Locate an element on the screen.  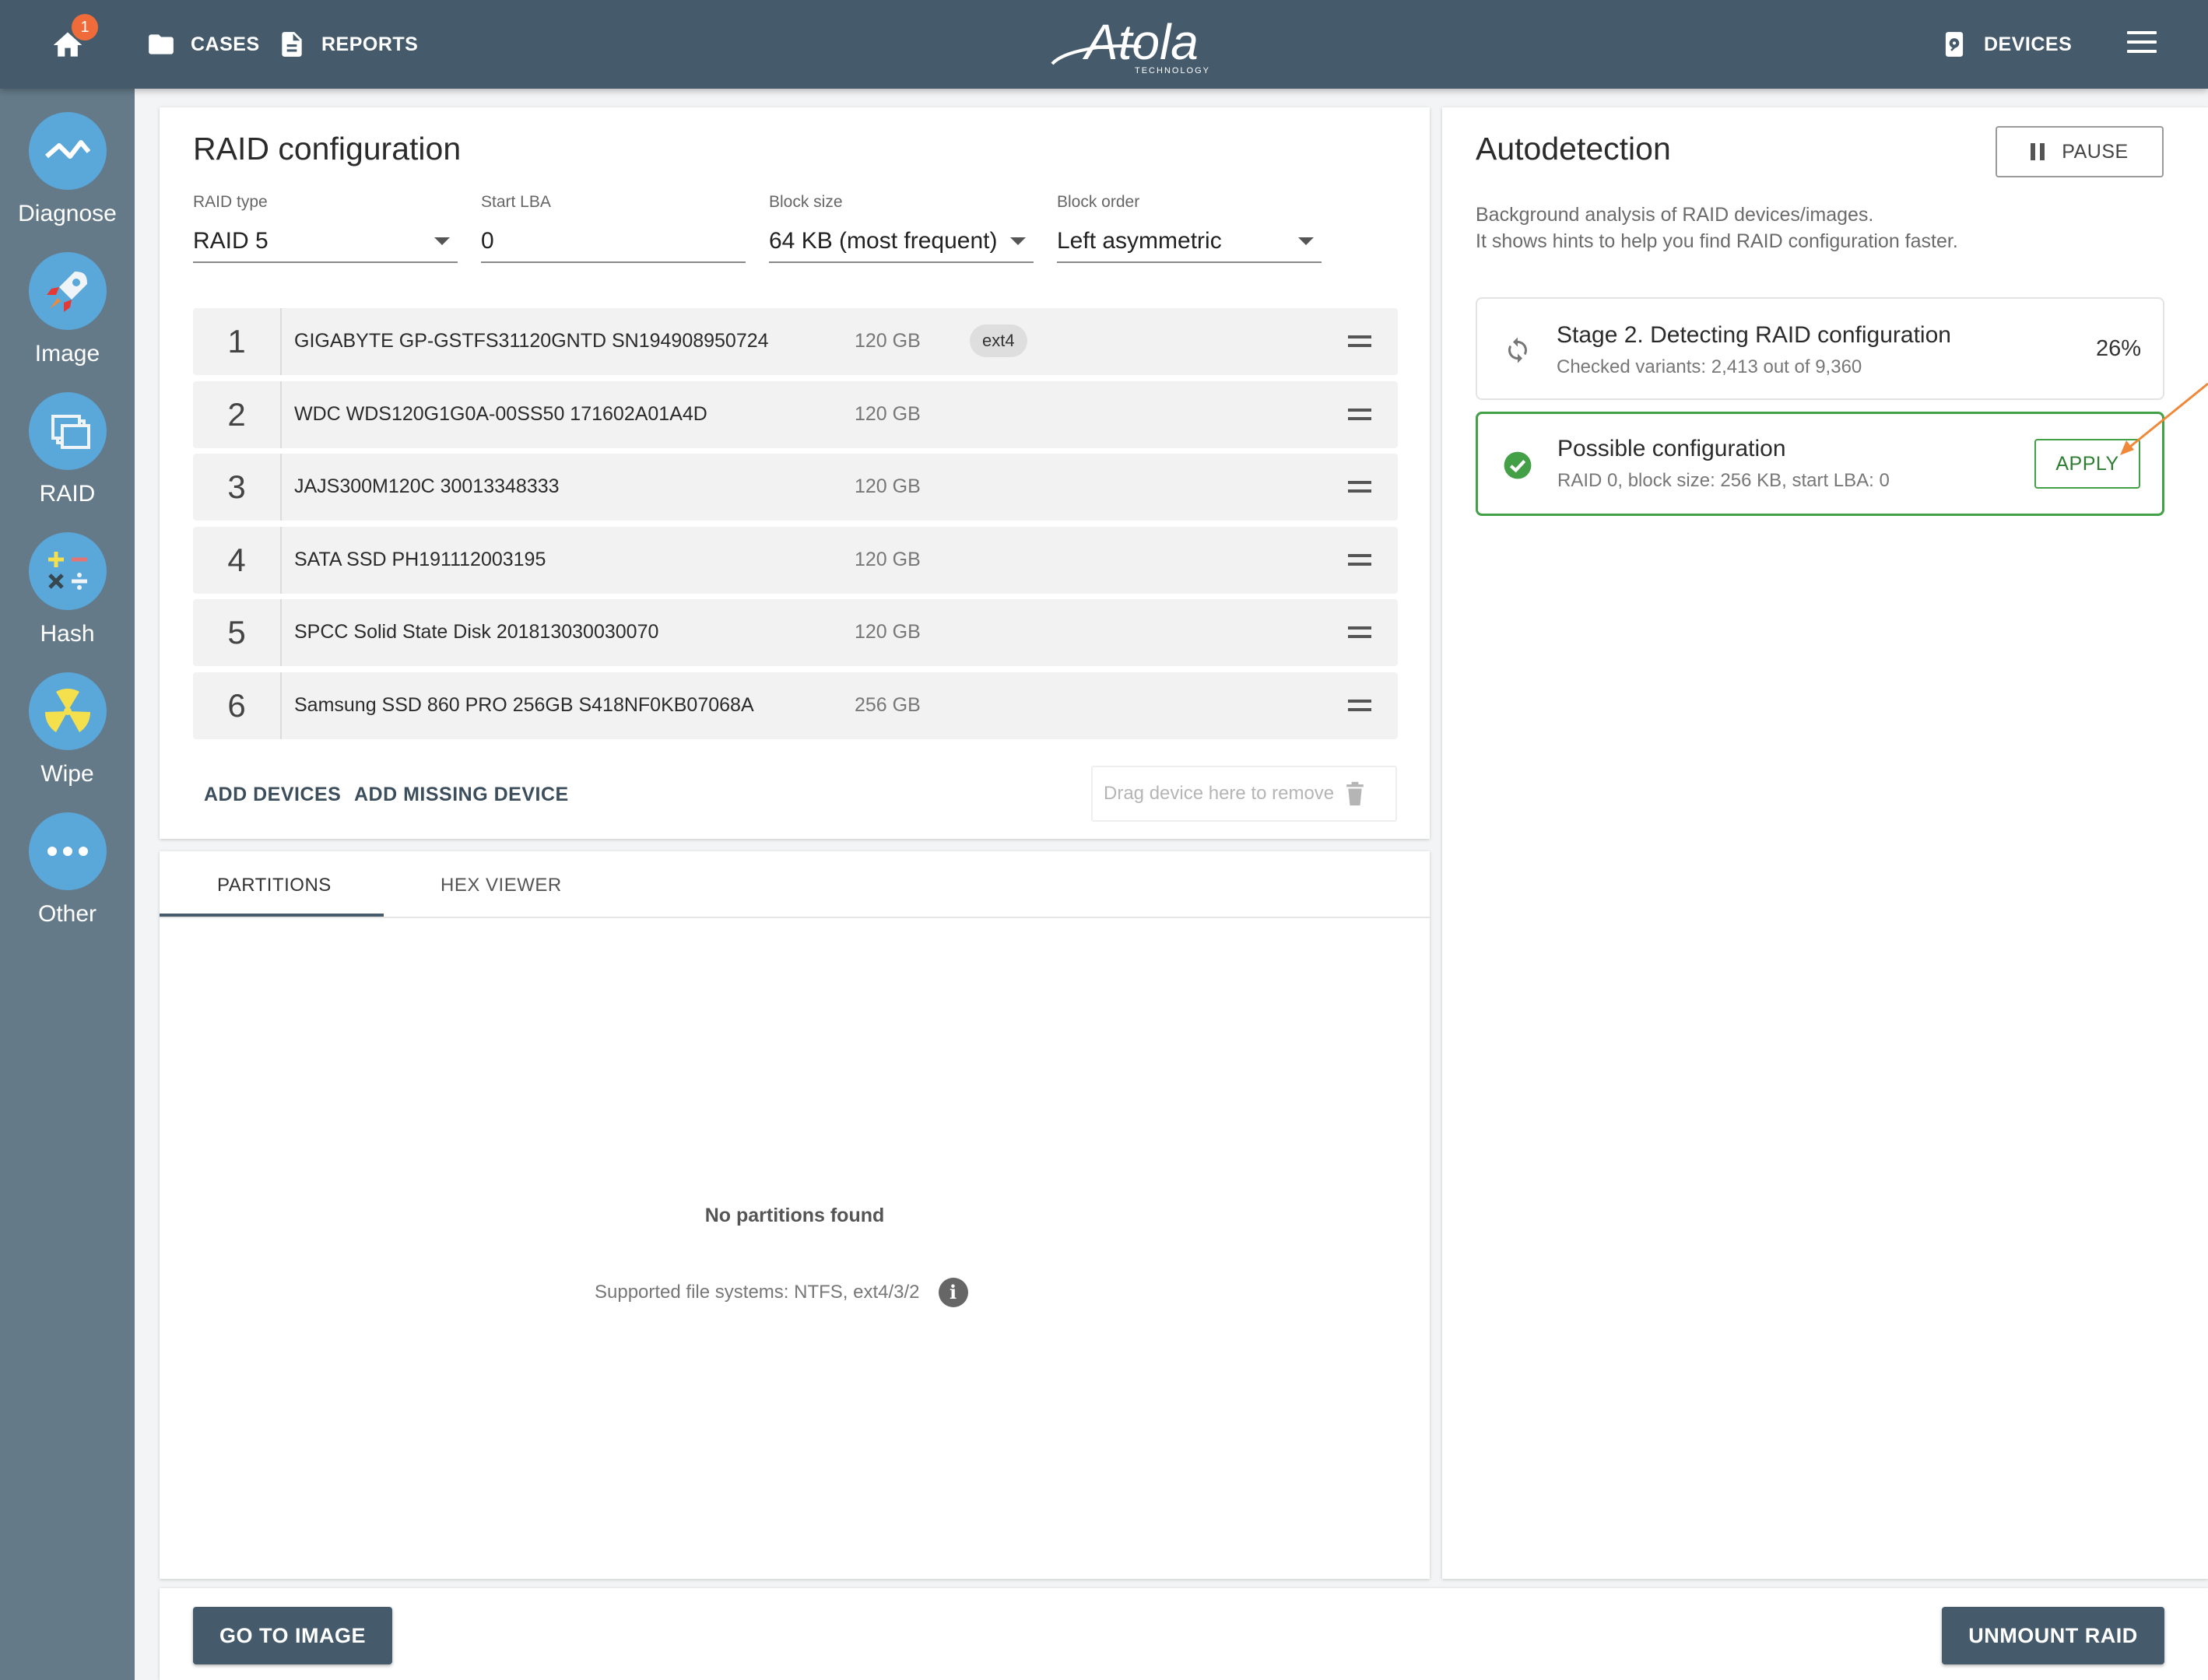
pause-button: PAUSE is located at coordinates (2080, 152).